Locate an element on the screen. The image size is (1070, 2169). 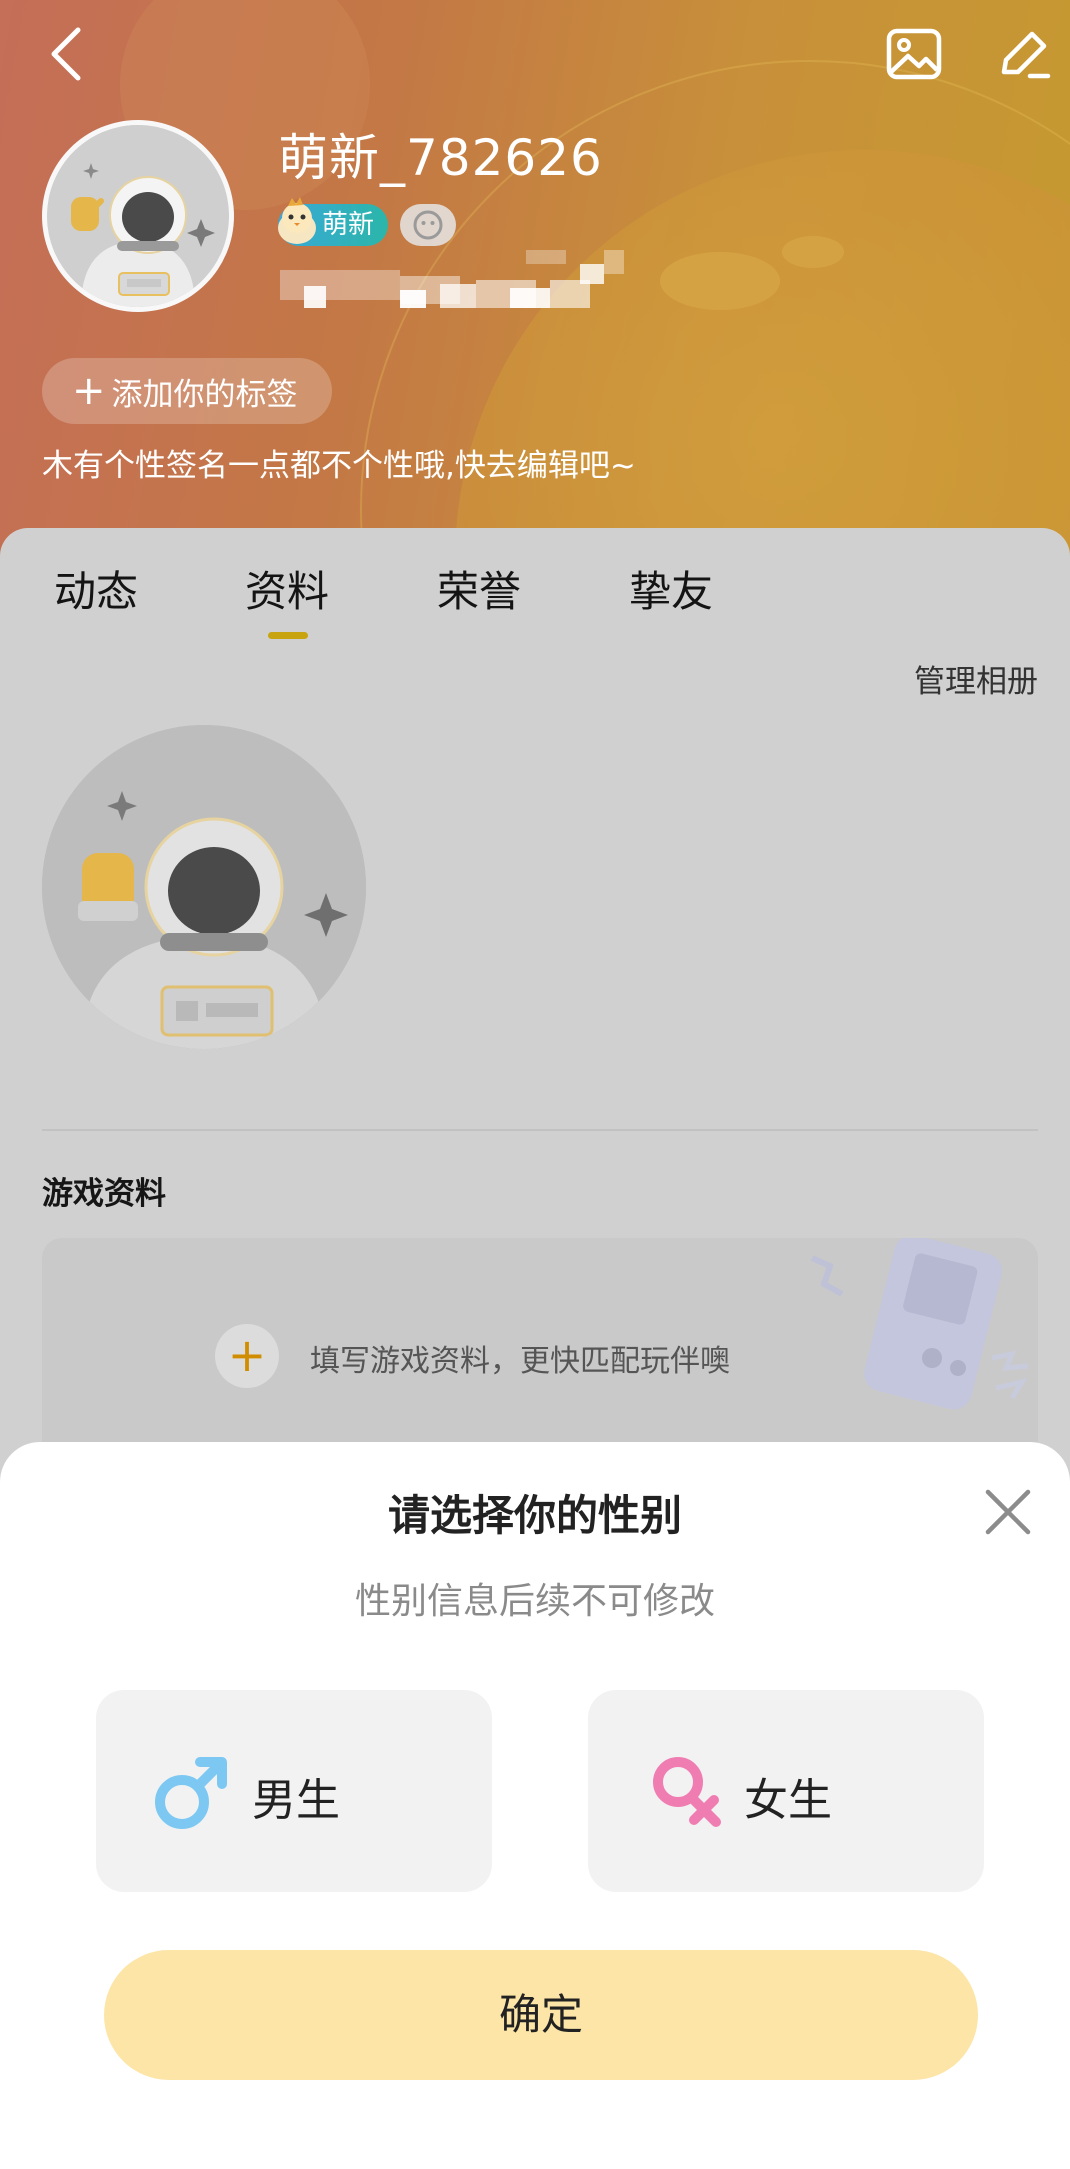
back-arrow-icon is located at coordinates (66, 54).